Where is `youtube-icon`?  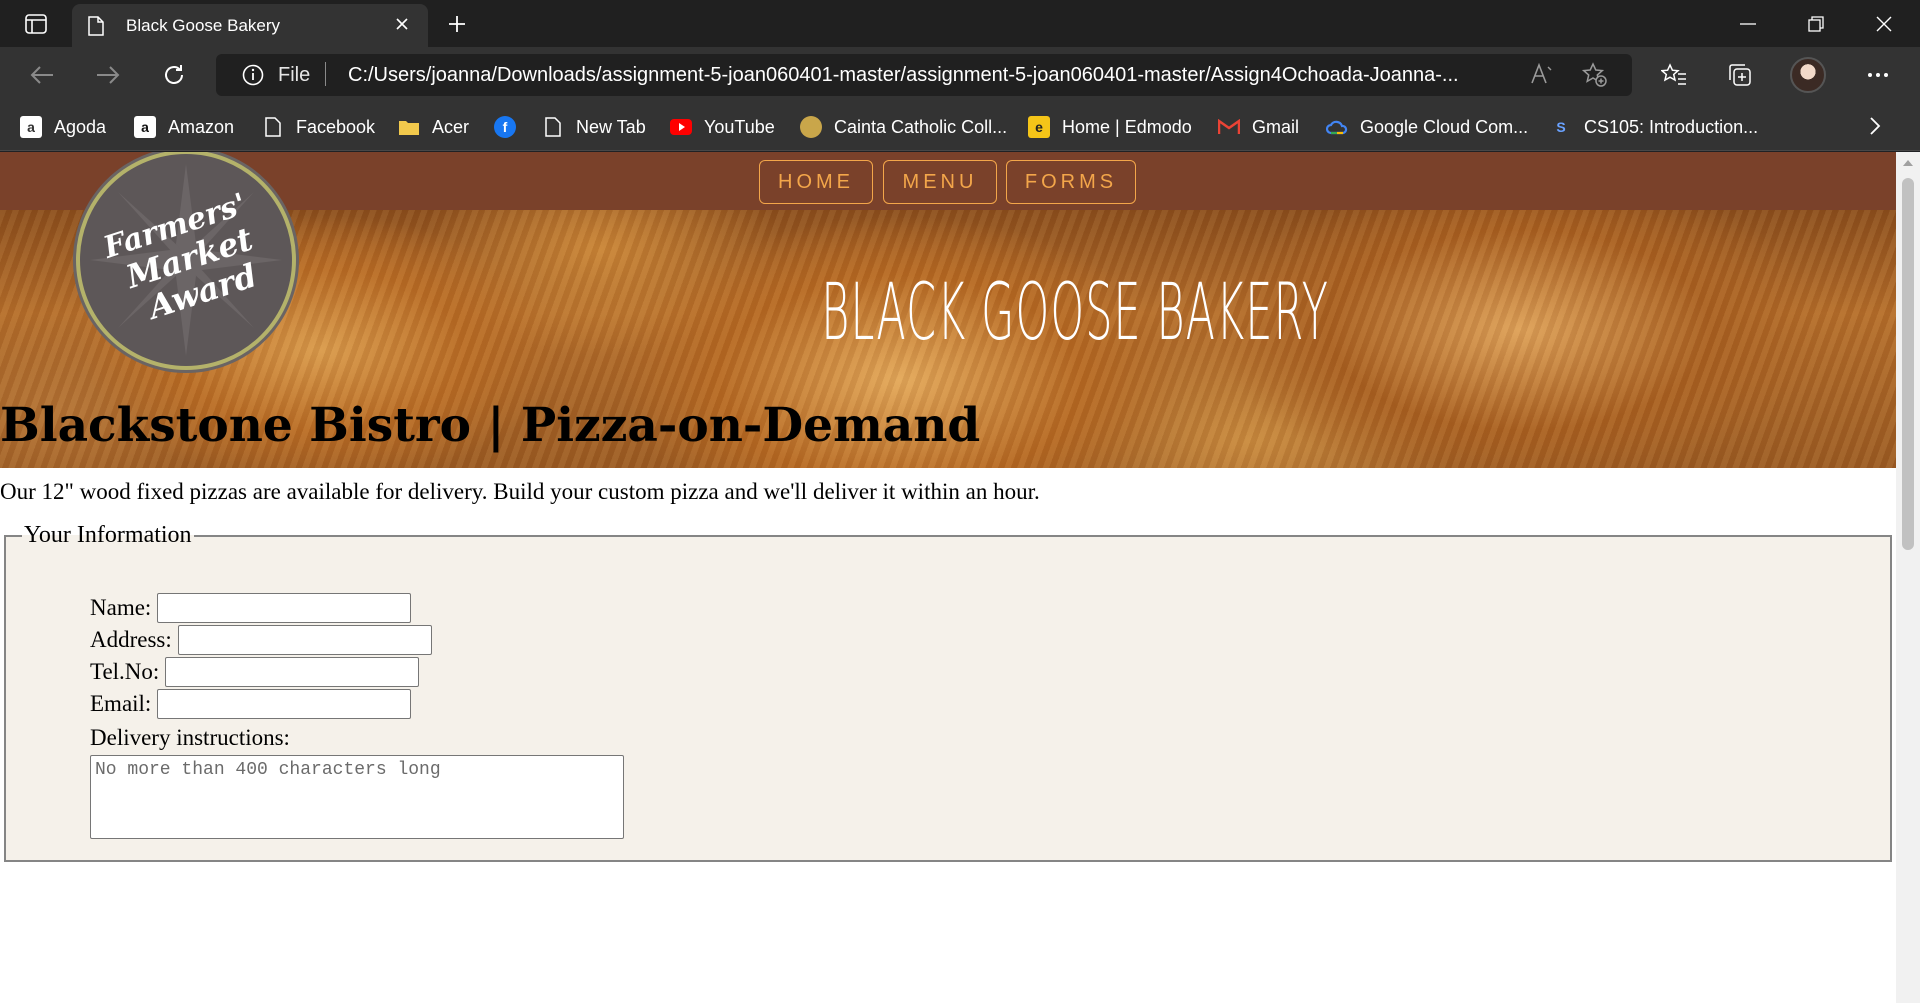 youtube-icon is located at coordinates (681, 127).